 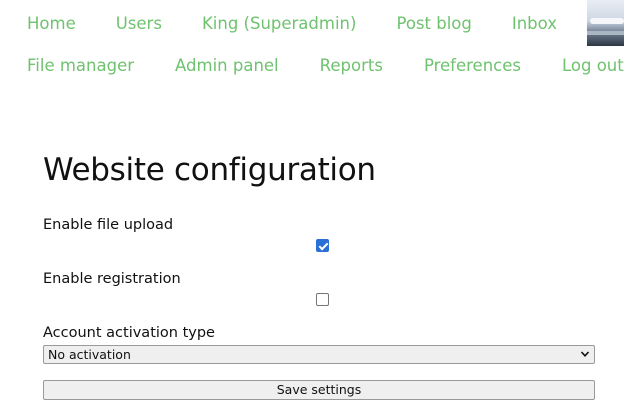 What do you see at coordinates (129, 333) in the screenshot?
I see `activation-type-label: Account activation type` at bounding box center [129, 333].